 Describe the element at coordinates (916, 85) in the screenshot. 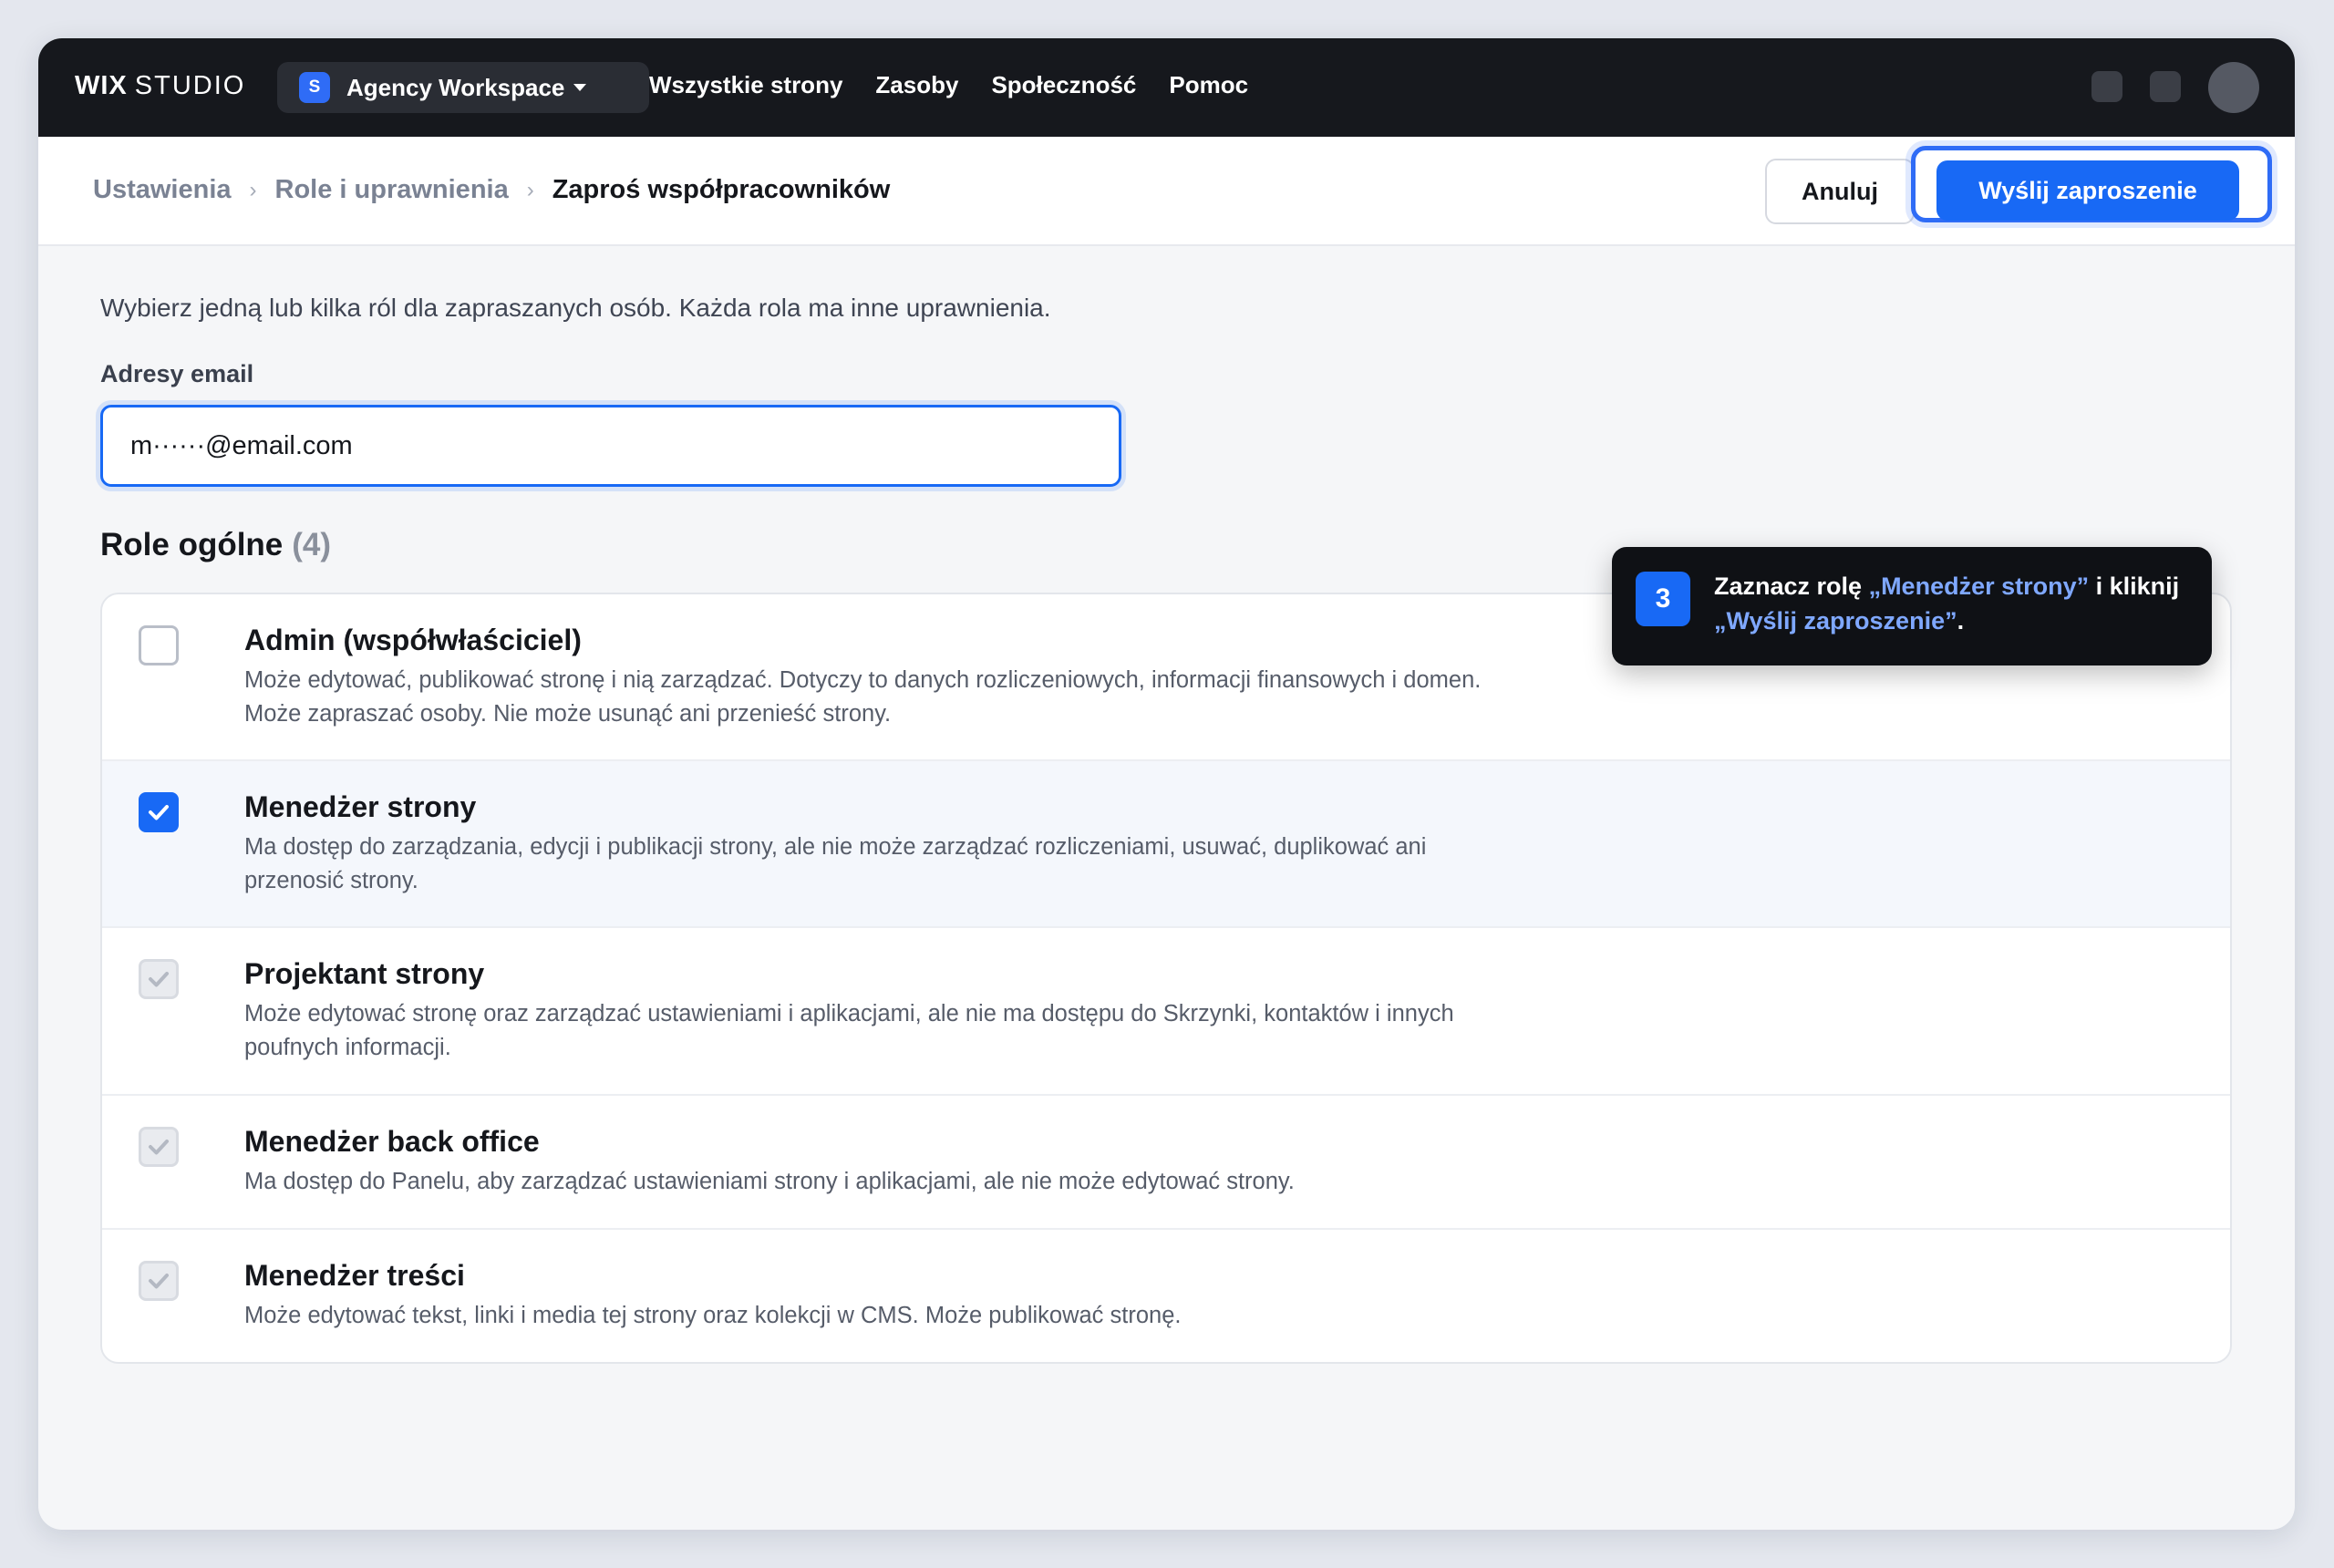

I see `nav-resources: Zasoby` at that location.